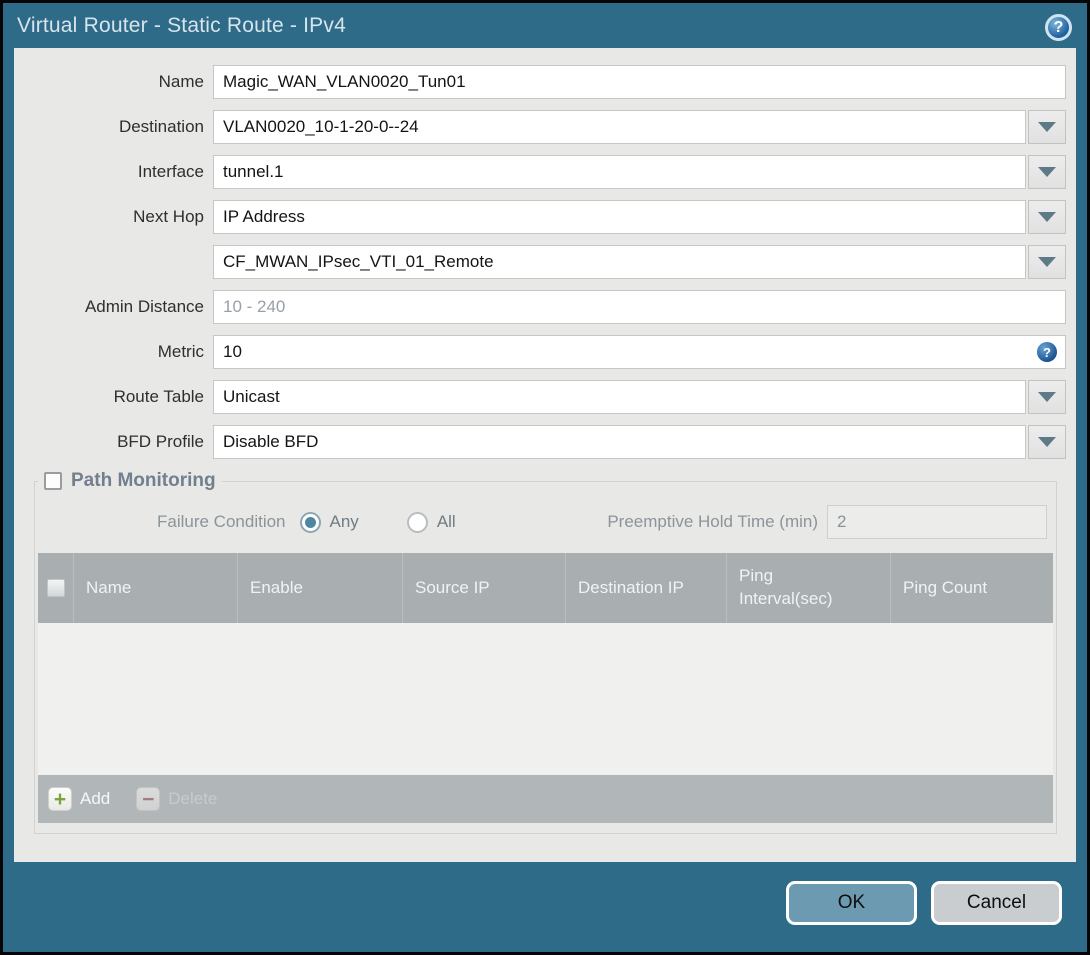  What do you see at coordinates (148, 799) in the screenshot?
I see `delete-icon: −` at bounding box center [148, 799].